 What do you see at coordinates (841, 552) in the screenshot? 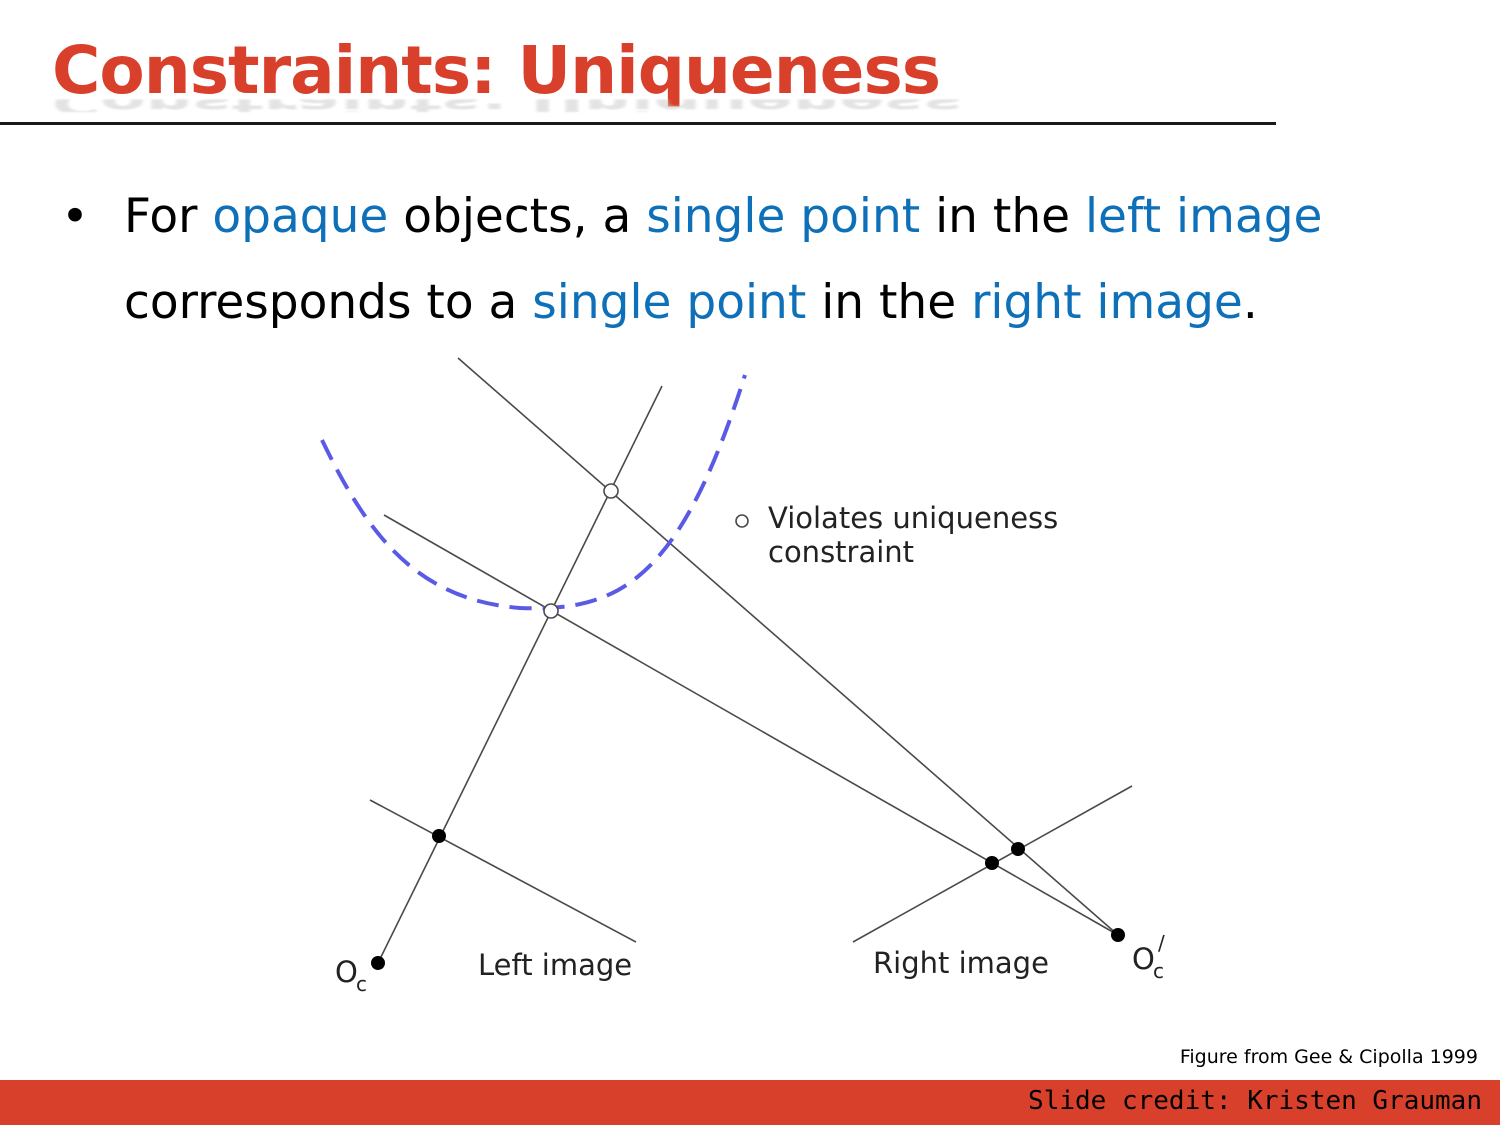
I see `legend-line-2: constraint` at bounding box center [841, 552].